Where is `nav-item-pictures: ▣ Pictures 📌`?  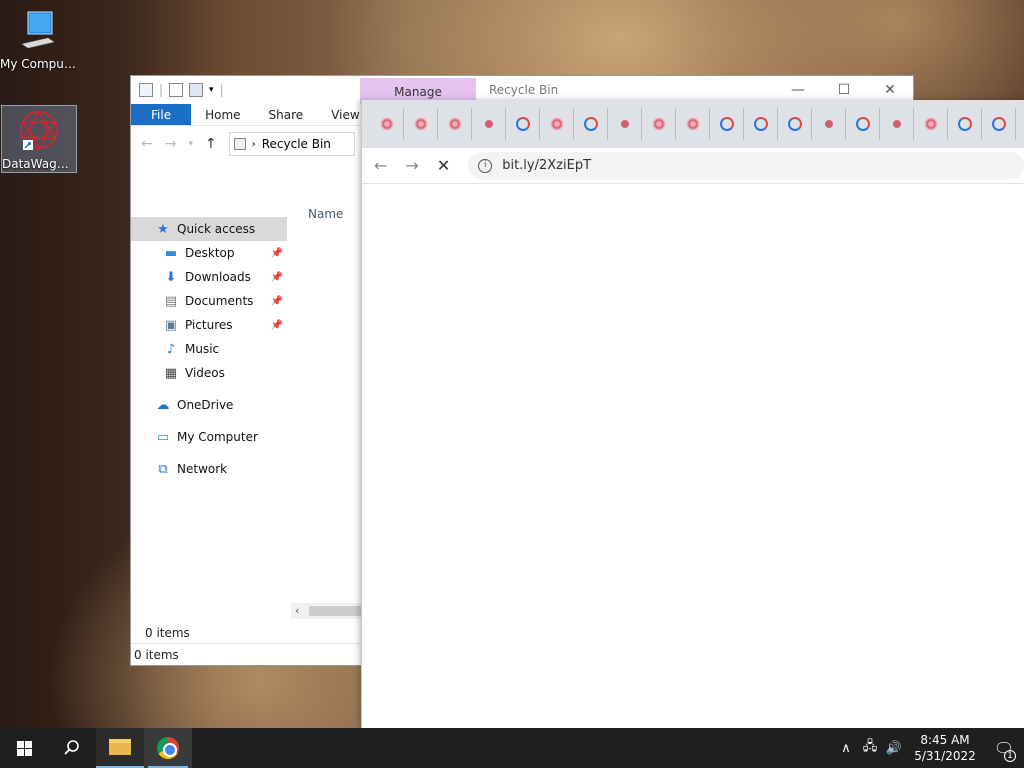 nav-item-pictures: ▣ Pictures 📌 is located at coordinates (209, 325).